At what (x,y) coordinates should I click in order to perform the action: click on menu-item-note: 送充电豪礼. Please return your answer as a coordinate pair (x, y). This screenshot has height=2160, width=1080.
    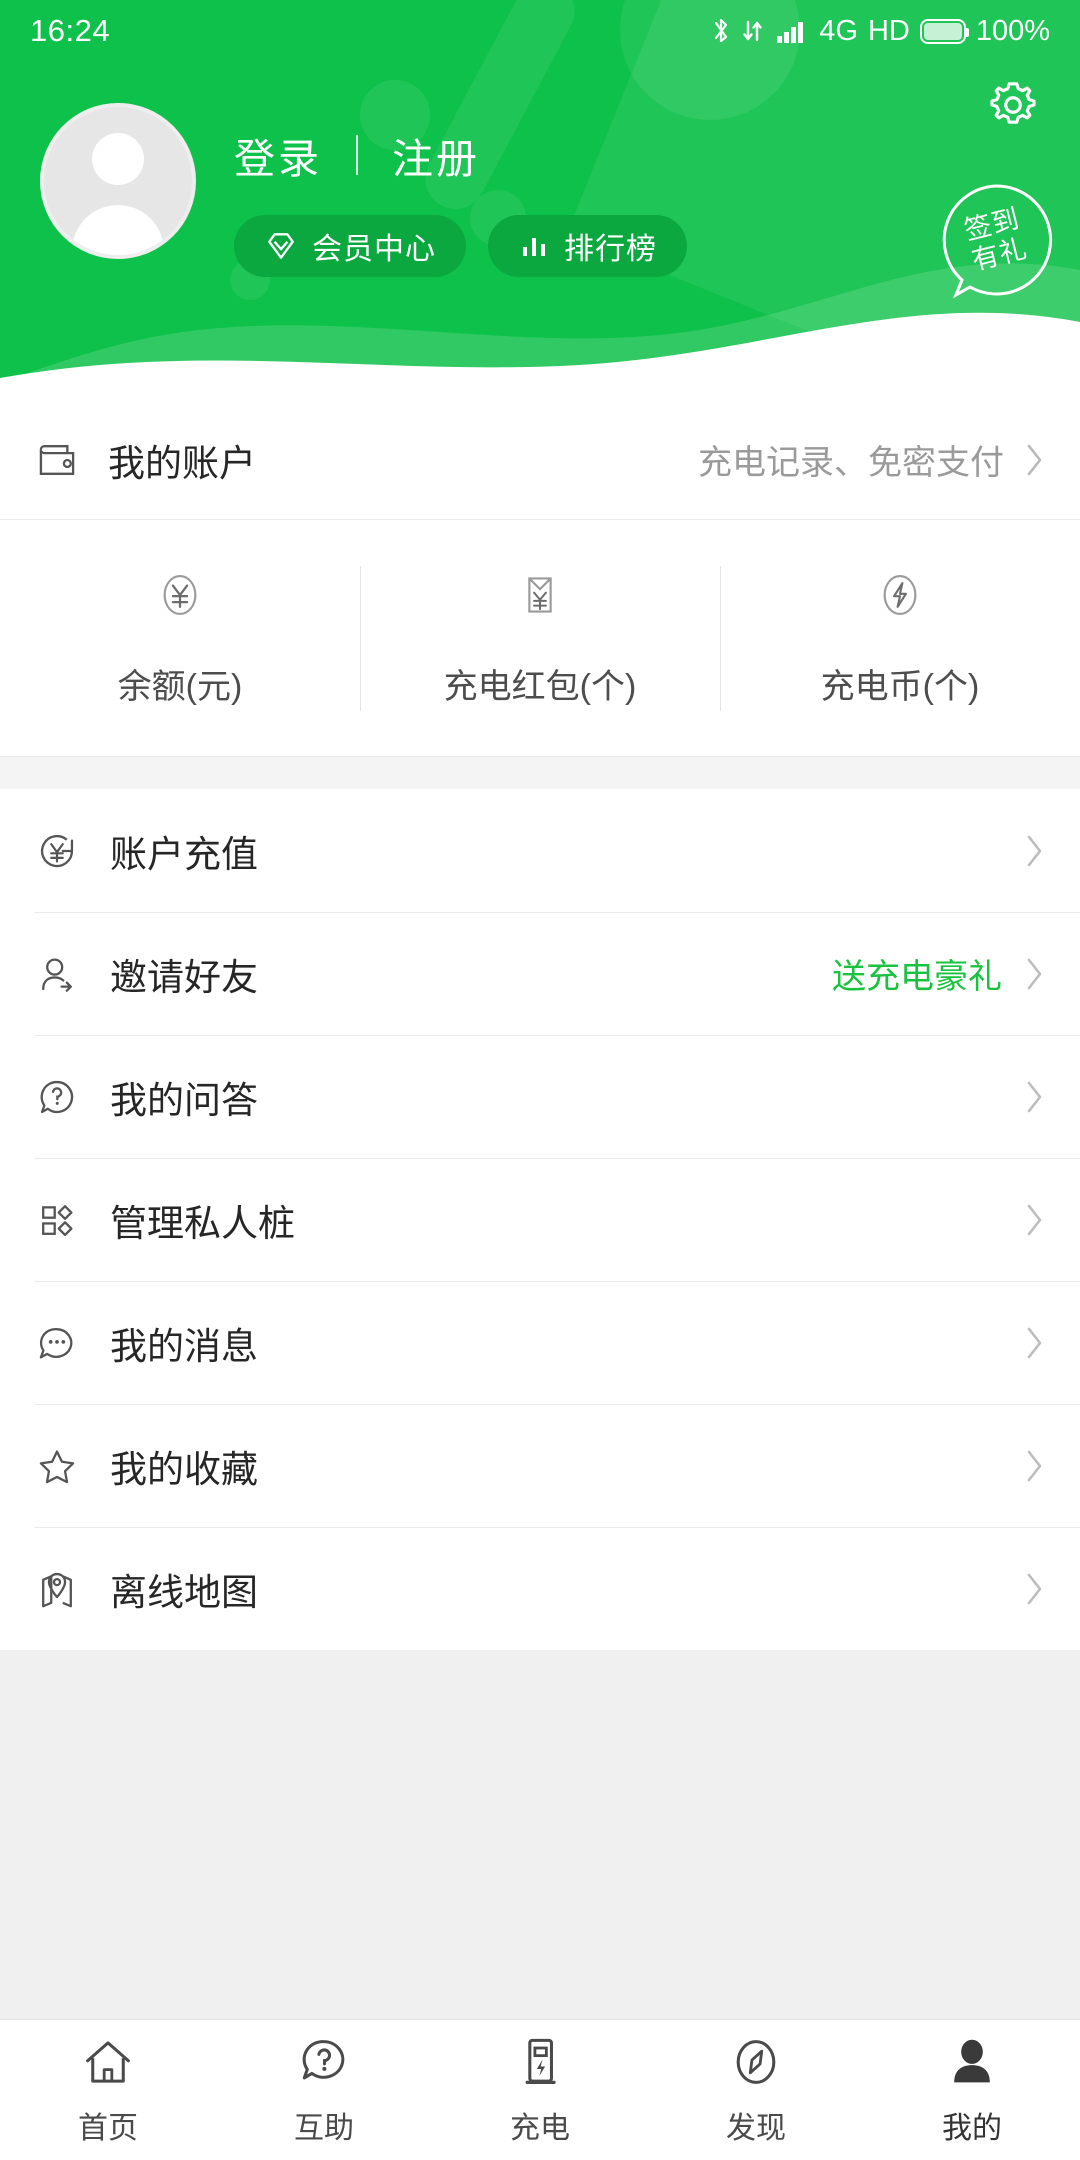
    Looking at the image, I should click on (917, 977).